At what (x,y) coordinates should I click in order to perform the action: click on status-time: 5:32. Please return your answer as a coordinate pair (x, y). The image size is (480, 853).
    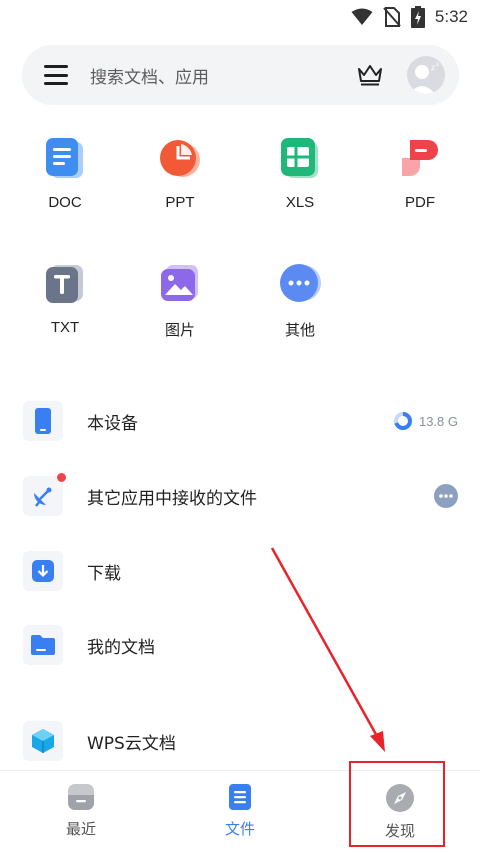
    Looking at the image, I should click on (451, 16).